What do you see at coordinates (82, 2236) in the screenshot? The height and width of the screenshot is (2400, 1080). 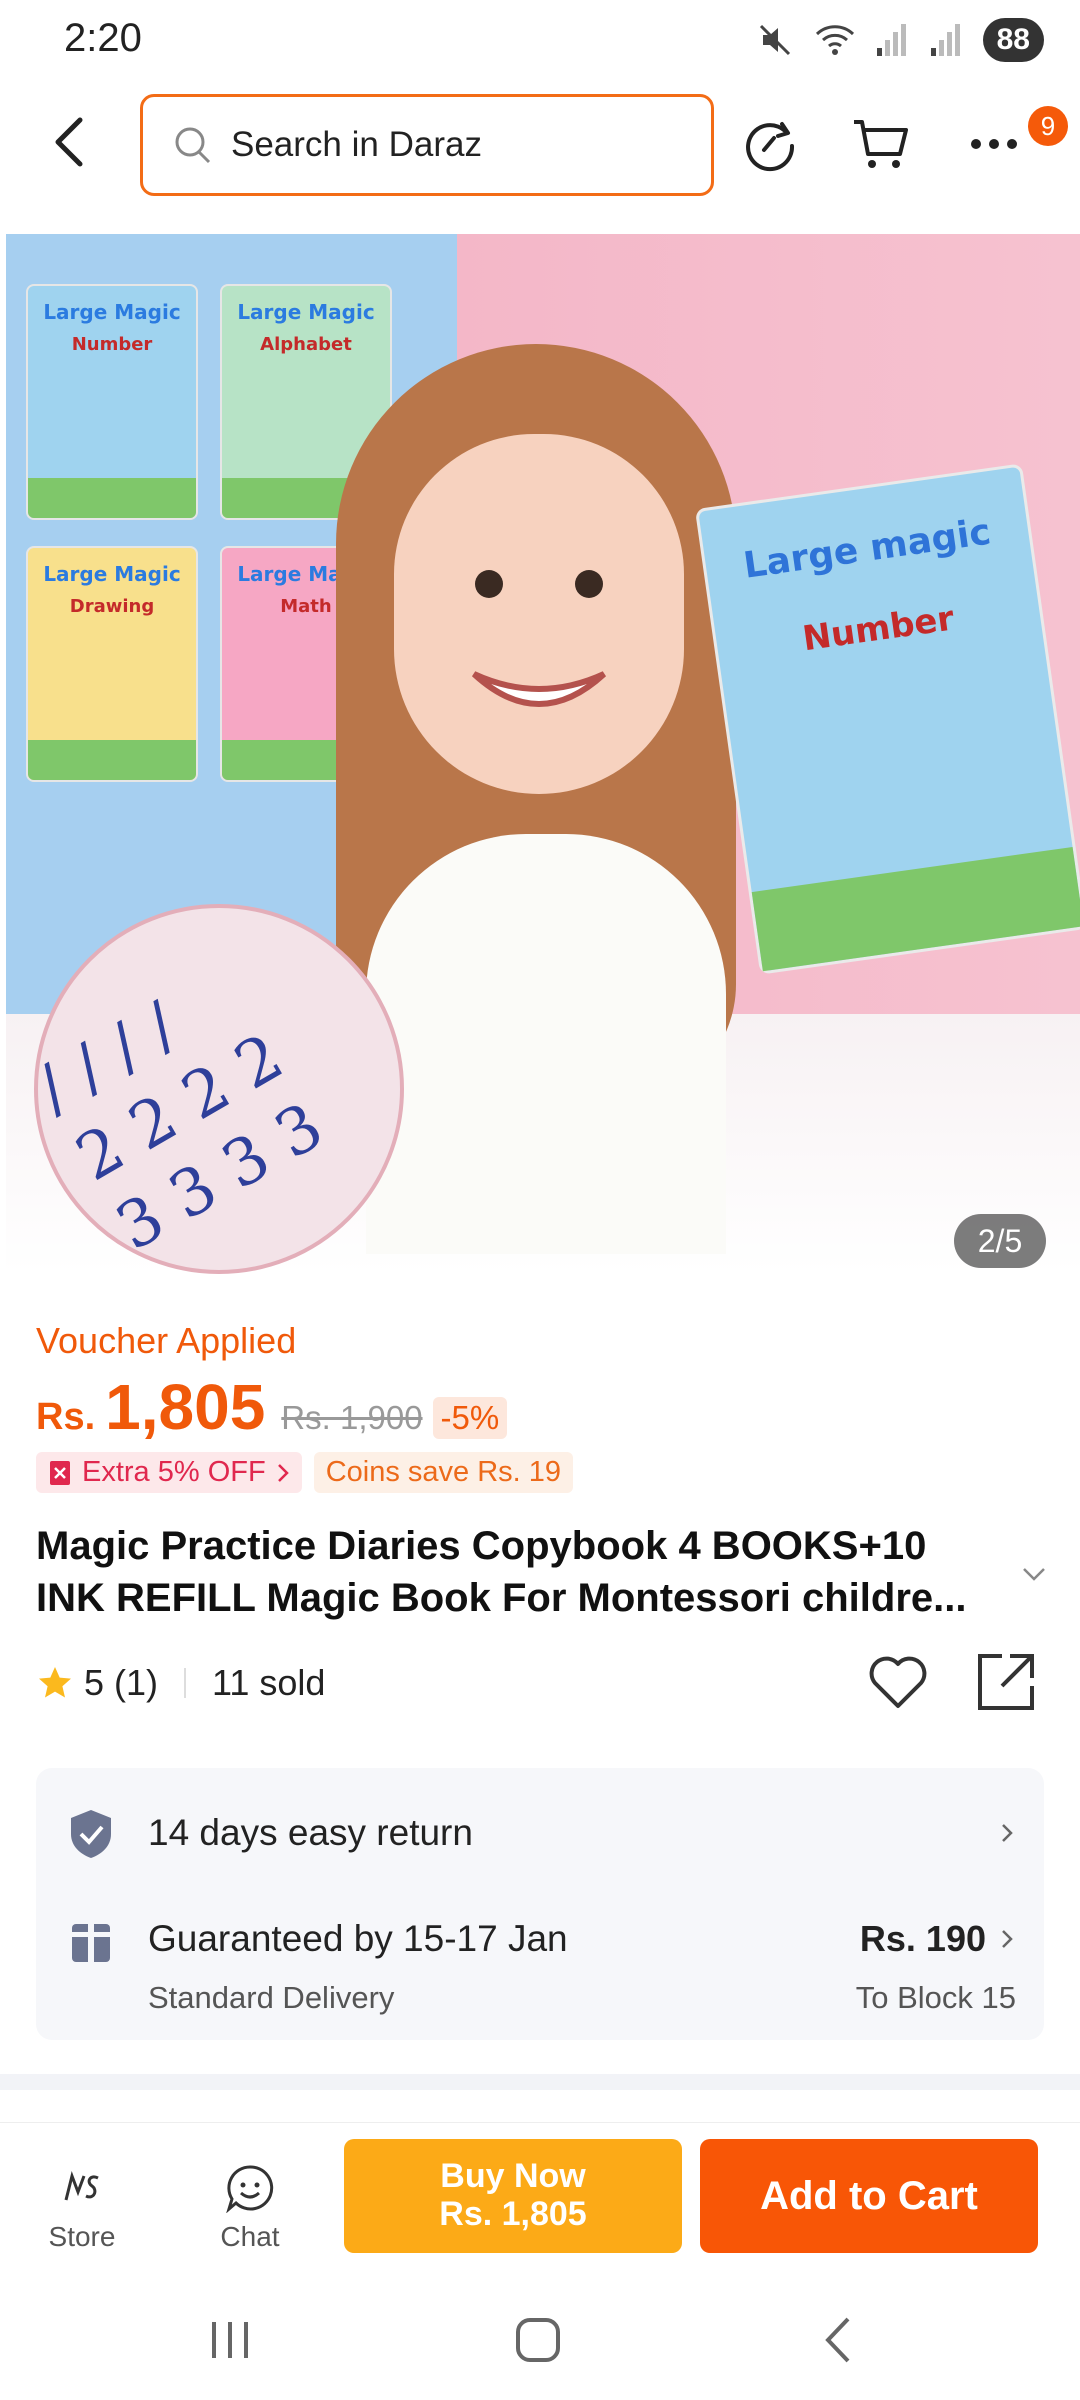 I see `store-label: Store` at bounding box center [82, 2236].